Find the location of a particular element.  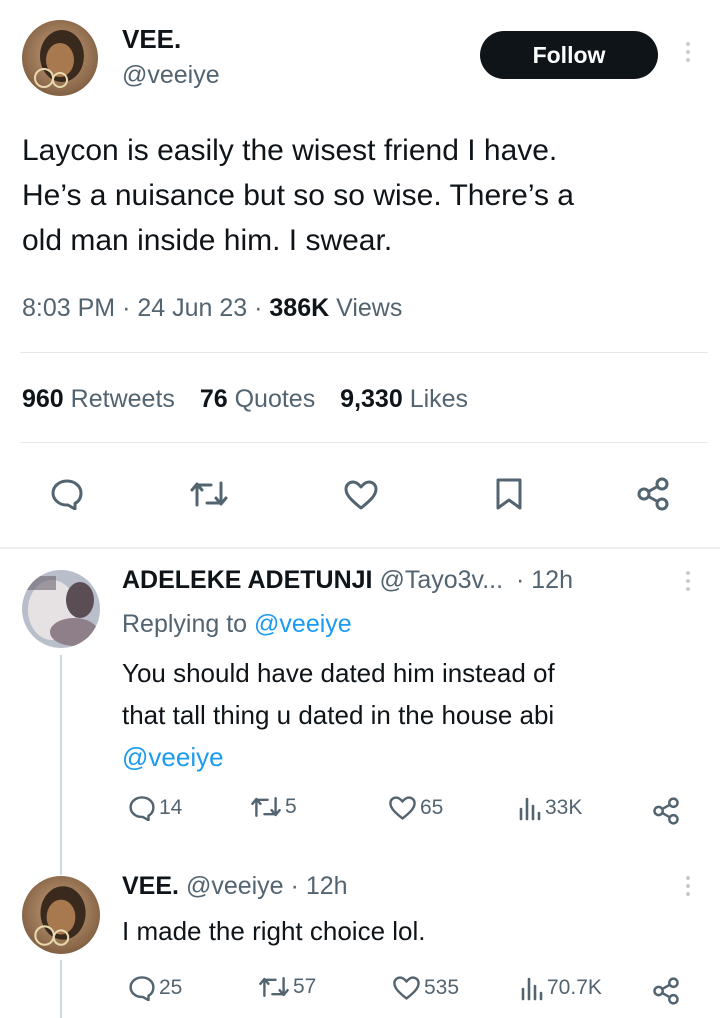

like-count-value: 65 is located at coordinates (432, 807).